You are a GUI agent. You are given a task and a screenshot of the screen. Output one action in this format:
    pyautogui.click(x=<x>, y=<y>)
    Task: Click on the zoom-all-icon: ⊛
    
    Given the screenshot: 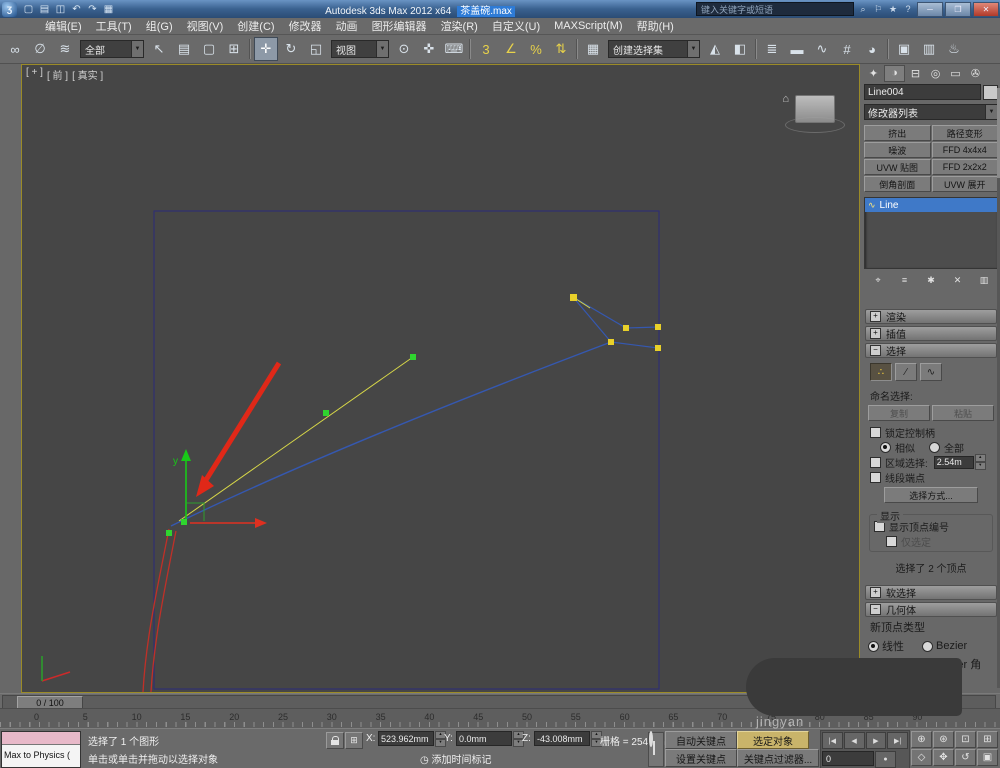 What is the action you would take?
    pyautogui.click(x=943, y=739)
    